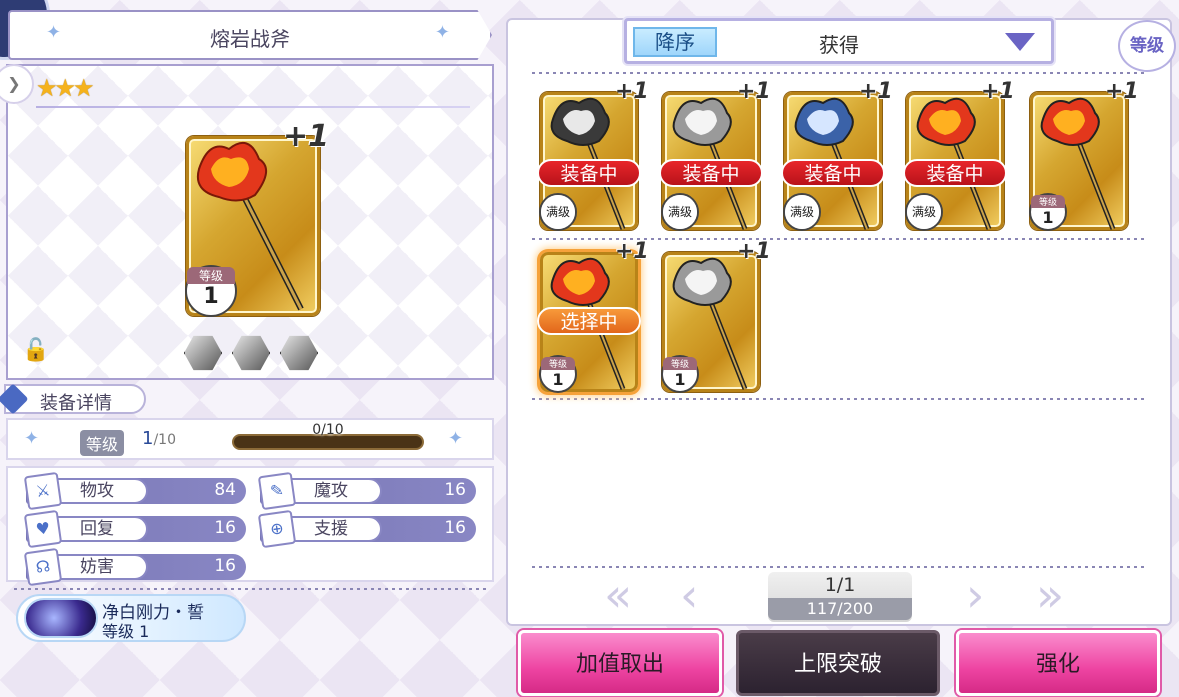 Image resolution: width=1179 pixels, height=697 pixels. I want to click on preview-card: +1 等级 1, so click(257, 218).